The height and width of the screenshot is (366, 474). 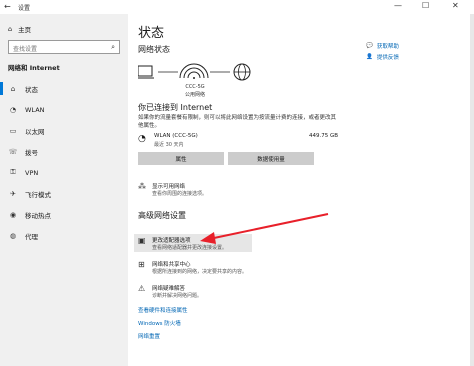 I want to click on close-icon: ✕, so click(x=455, y=5).